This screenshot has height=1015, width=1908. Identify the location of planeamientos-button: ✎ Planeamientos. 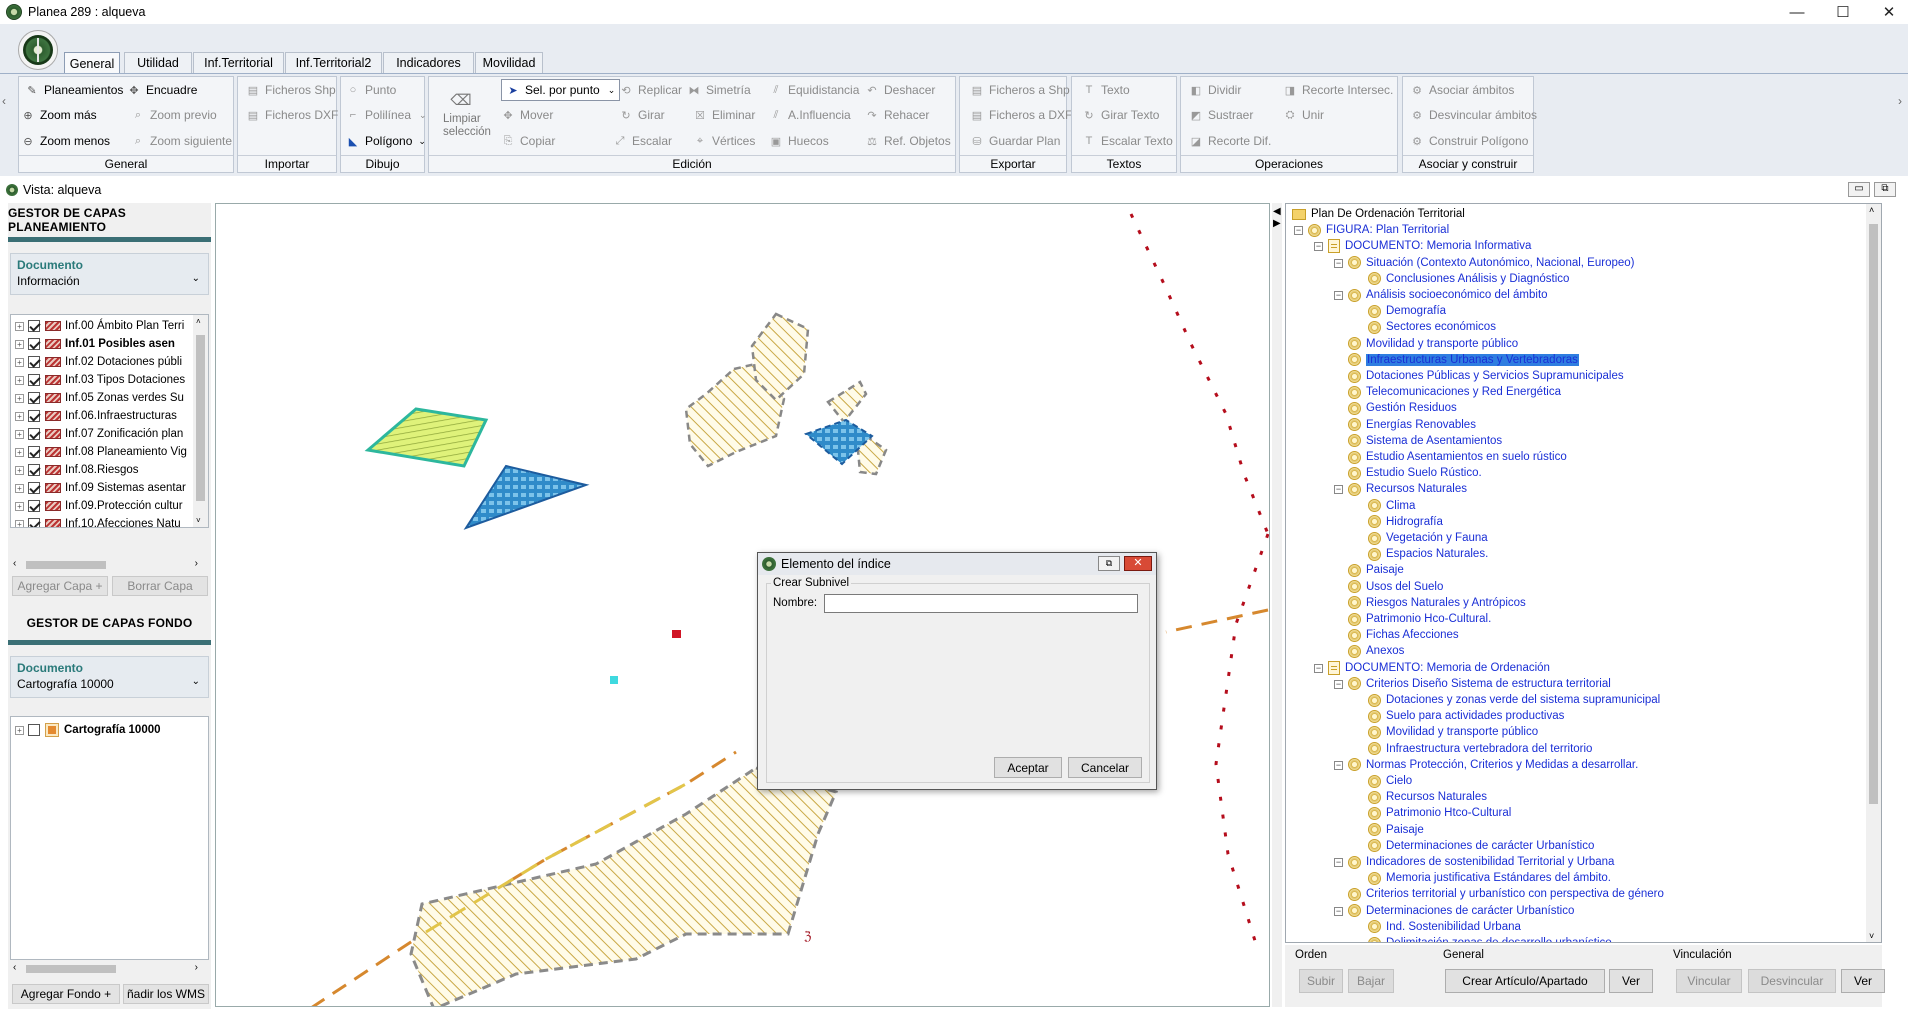
(74, 90).